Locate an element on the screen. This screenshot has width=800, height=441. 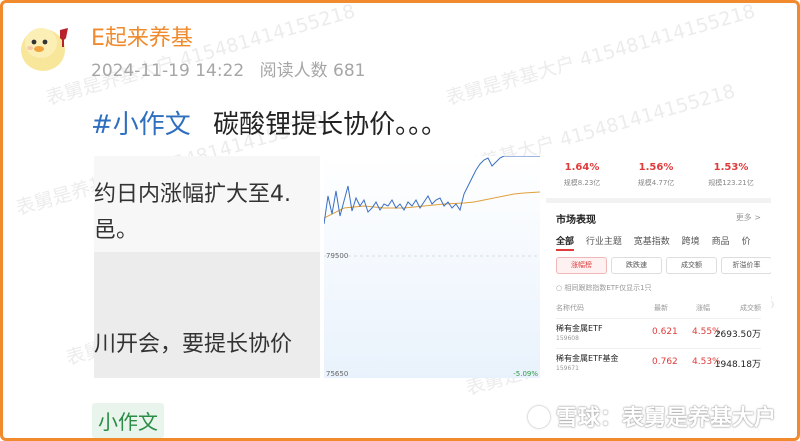
news-screenshot: 约日内涨幅扩大至4. 邑。 川开会，要提长协价 is located at coordinates (207, 267).